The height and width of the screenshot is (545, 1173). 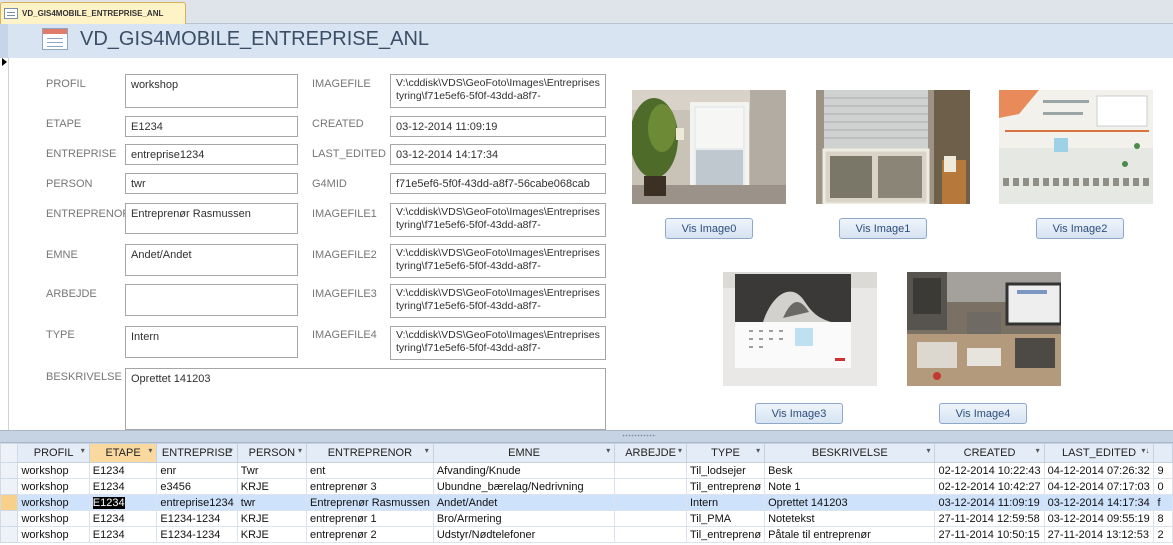 What do you see at coordinates (1099, 453) in the screenshot?
I see `column-header-last-edited: LAST_EDITED ▾↓` at bounding box center [1099, 453].